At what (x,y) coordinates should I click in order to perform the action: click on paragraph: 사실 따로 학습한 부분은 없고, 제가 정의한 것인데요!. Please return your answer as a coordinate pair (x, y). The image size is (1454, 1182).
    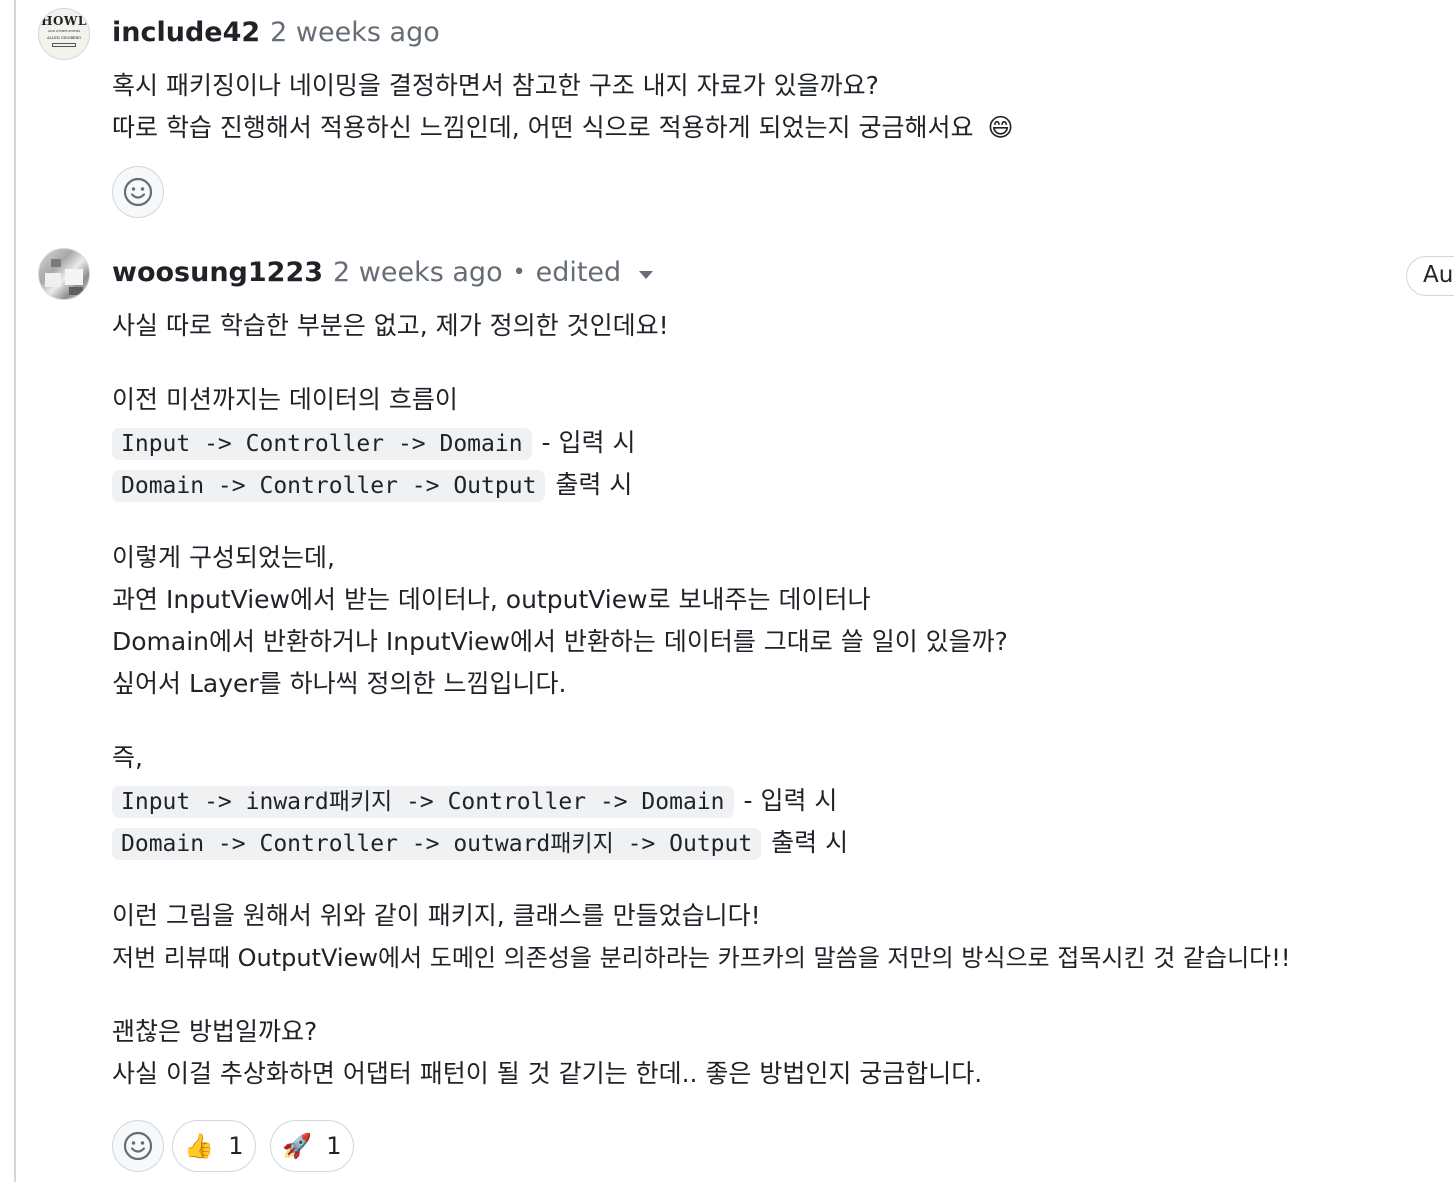
    Looking at the image, I should click on (390, 325).